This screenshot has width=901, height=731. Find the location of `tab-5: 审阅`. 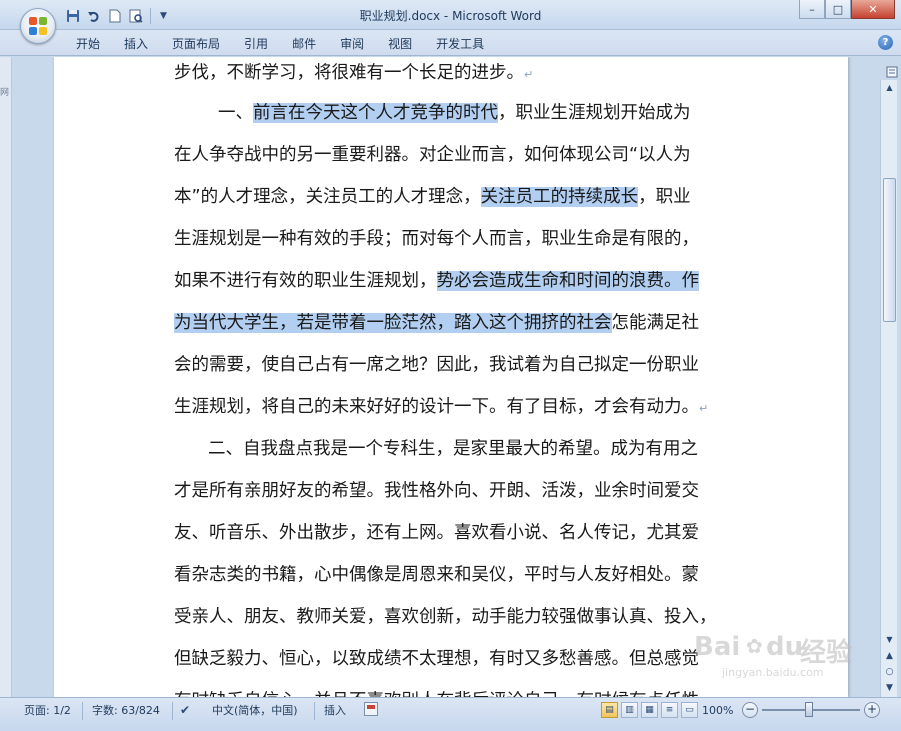

tab-5: 审阅 is located at coordinates (352, 44).